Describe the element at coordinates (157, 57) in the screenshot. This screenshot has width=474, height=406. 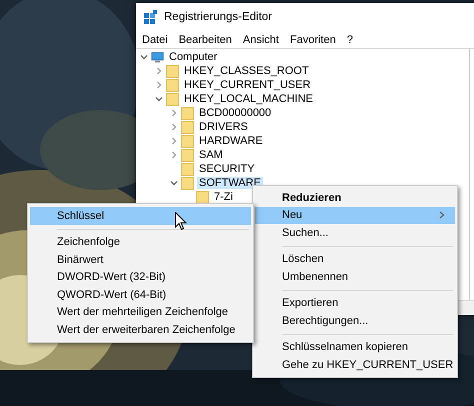
I see `computer-icon` at that location.